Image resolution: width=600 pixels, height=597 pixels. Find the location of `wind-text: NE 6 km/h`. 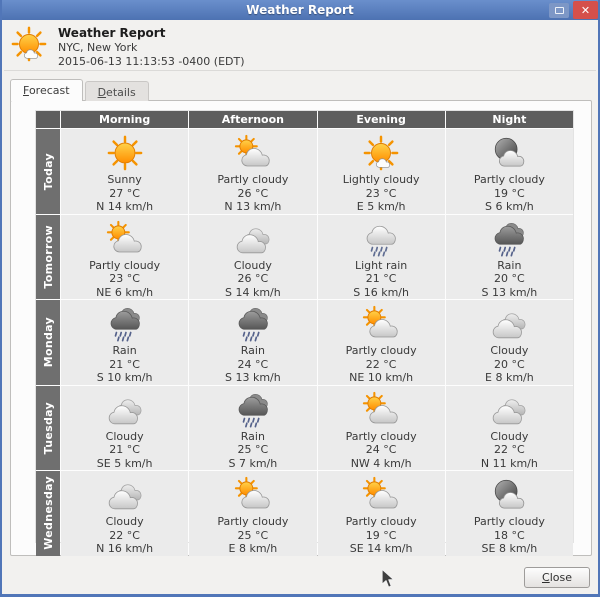

wind-text: NE 6 km/h is located at coordinates (125, 292).